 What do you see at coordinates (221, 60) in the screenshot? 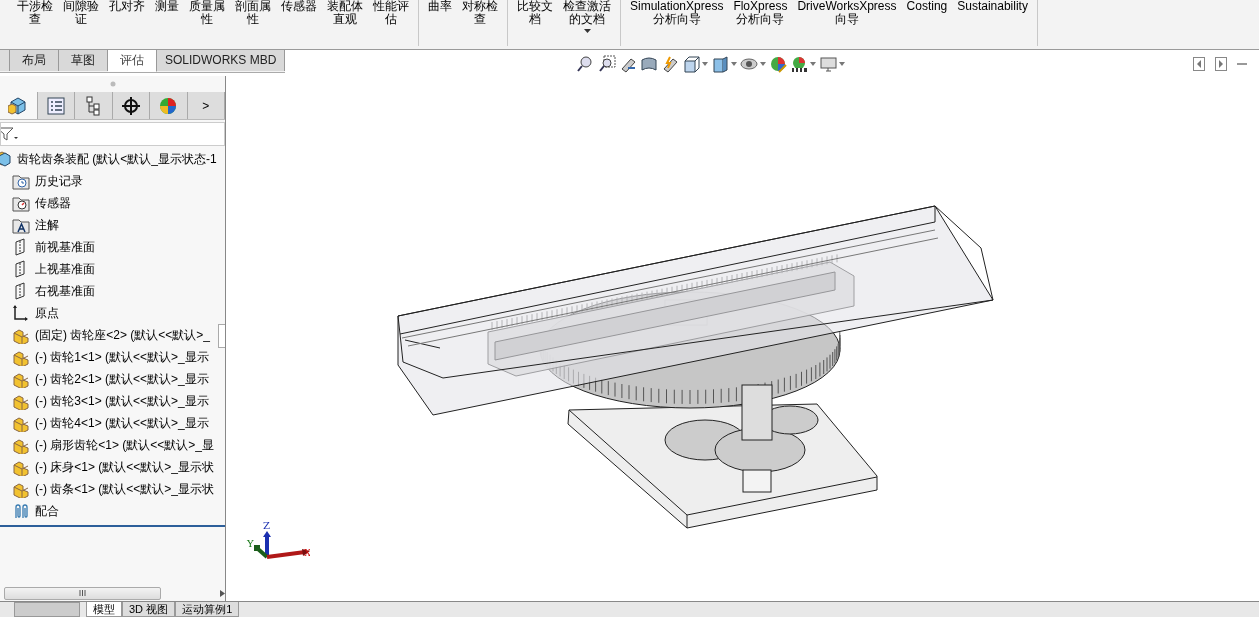
I see `command-tab: SOLIDWORKS MBD` at bounding box center [221, 60].